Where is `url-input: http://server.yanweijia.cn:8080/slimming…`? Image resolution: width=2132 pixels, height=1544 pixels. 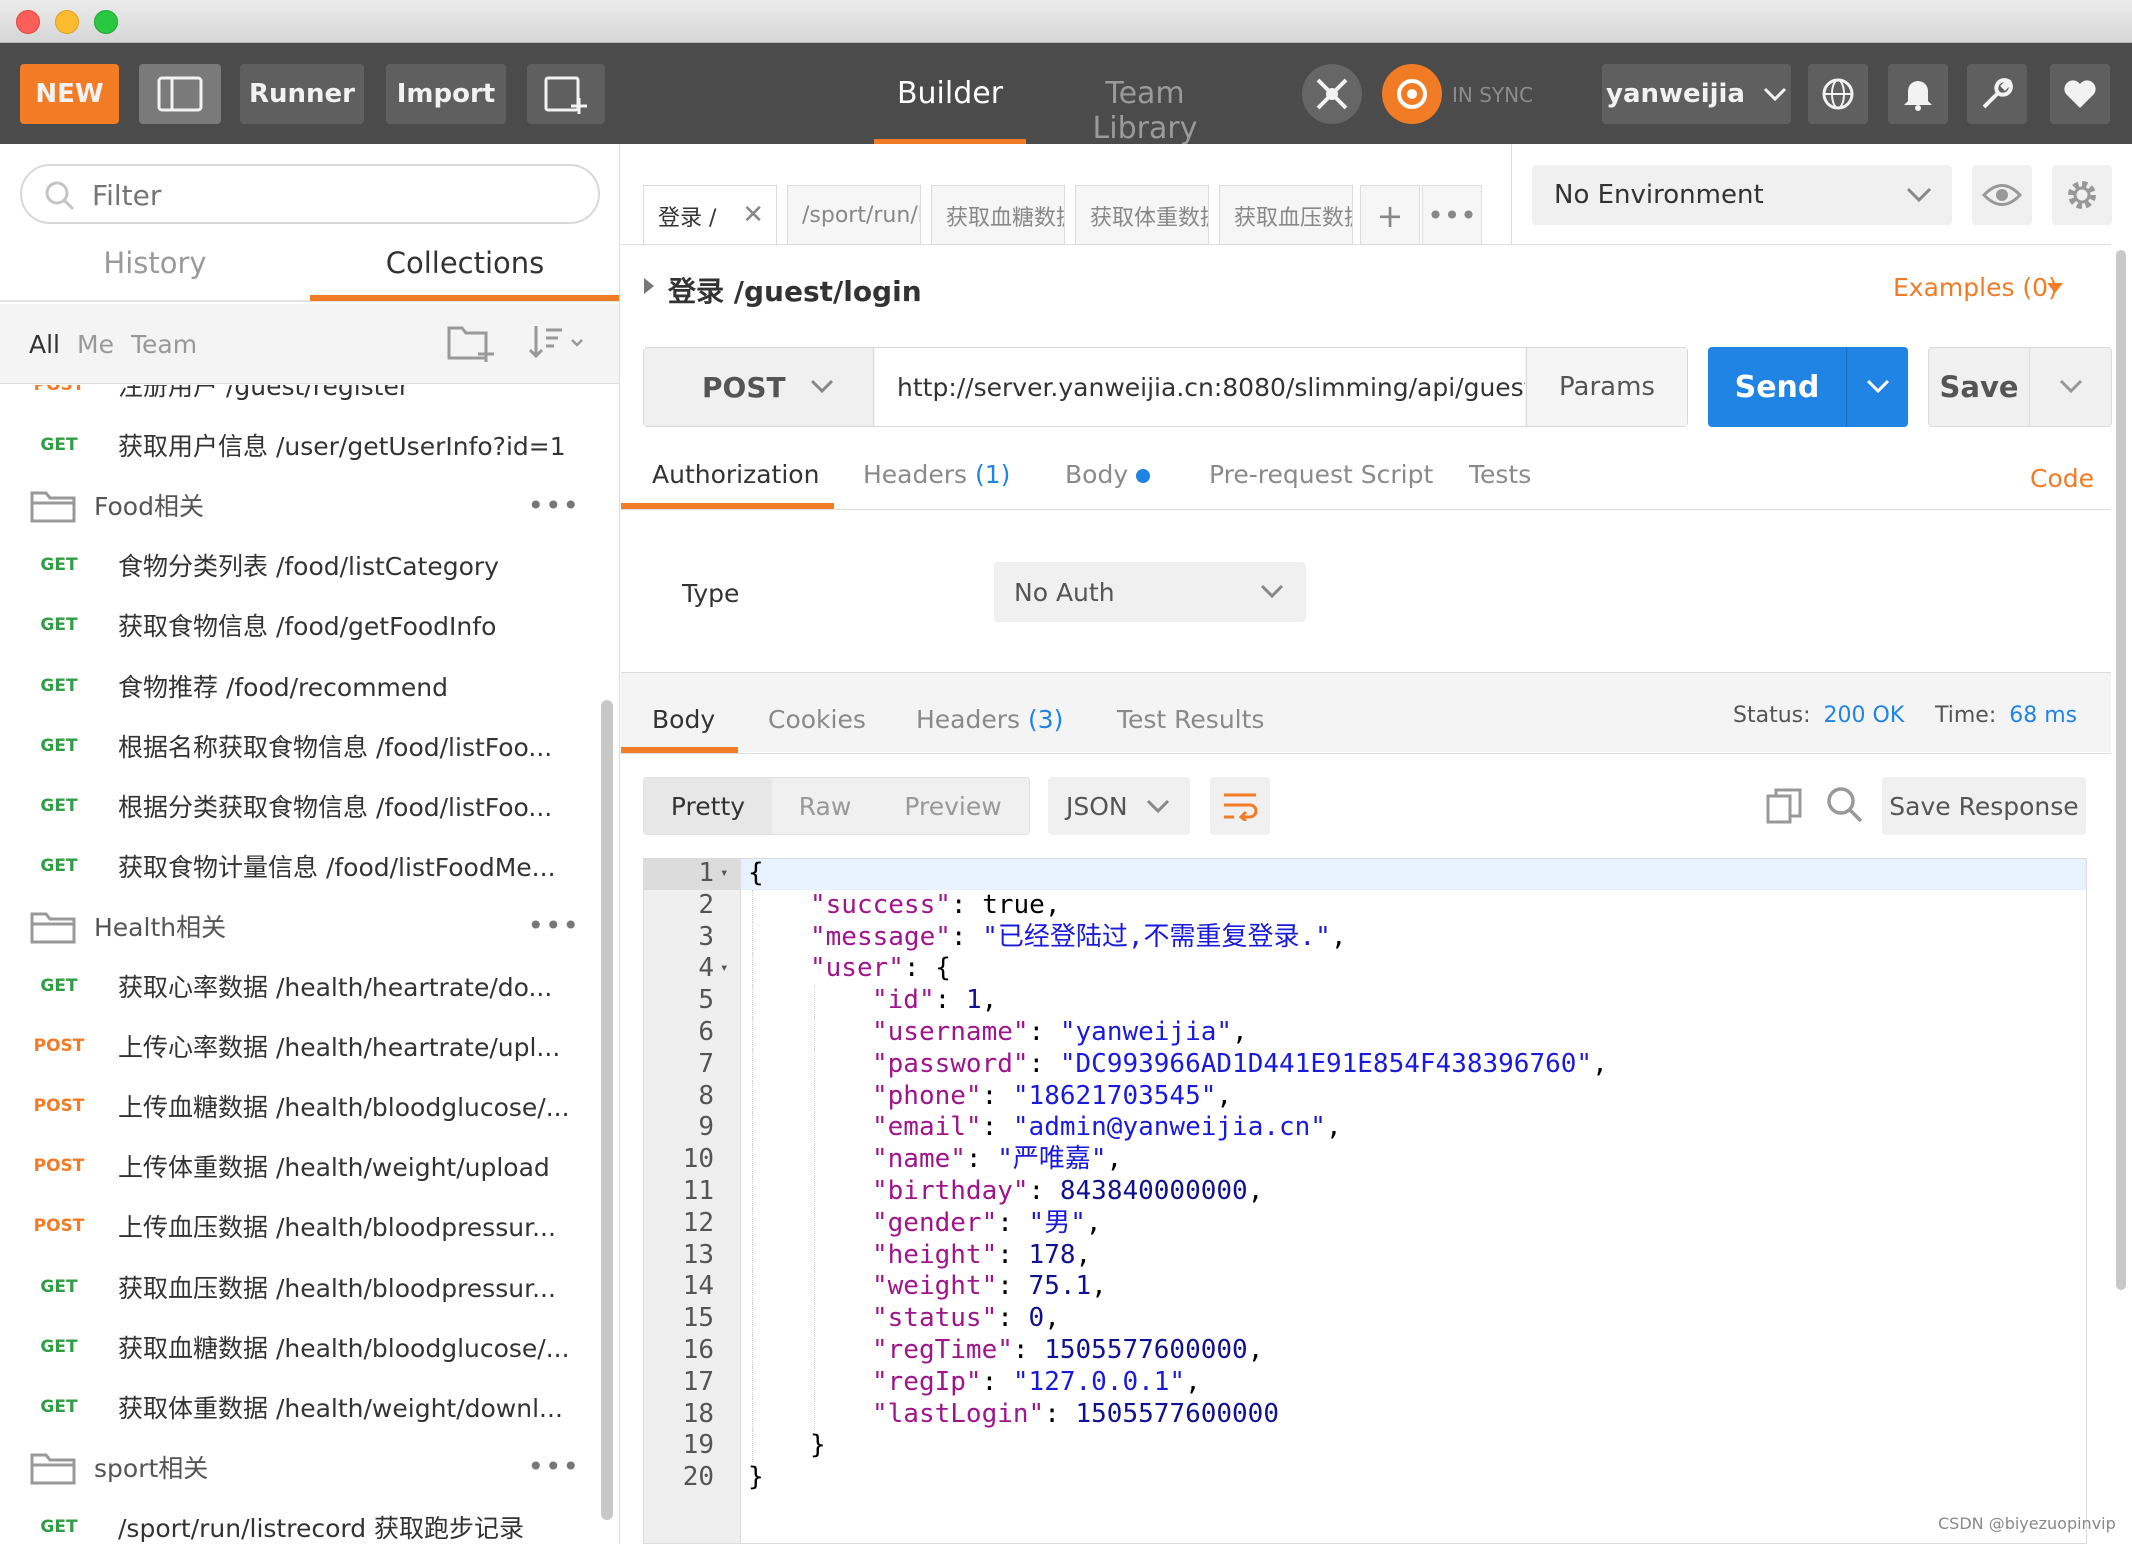 url-input: http://server.yanweijia.cn:8080/slimming… is located at coordinates (1200, 387).